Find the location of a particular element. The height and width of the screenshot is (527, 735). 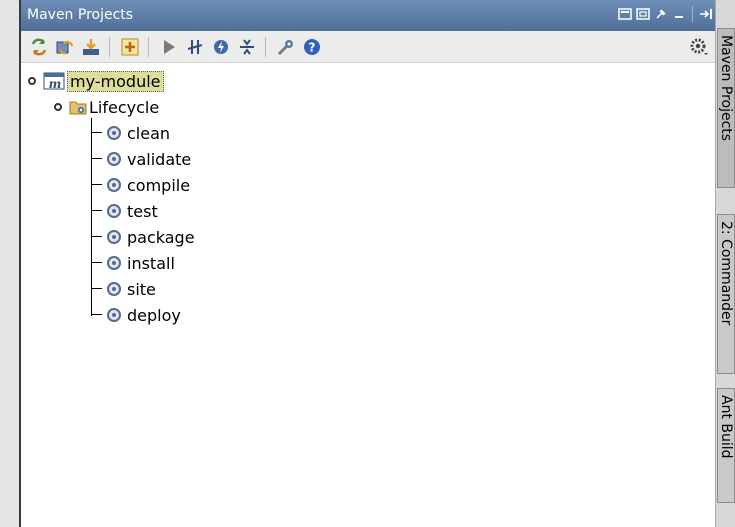

goal-label: compile is located at coordinates (159, 185).